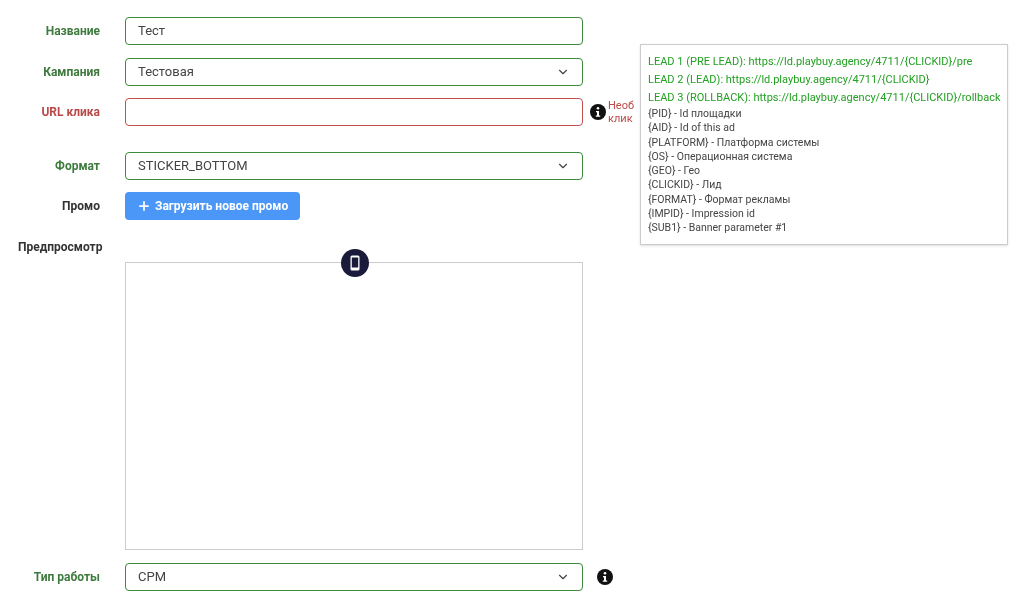 This screenshot has width=1024, height=596. I want to click on hint-text: Необ, so click(621, 105).